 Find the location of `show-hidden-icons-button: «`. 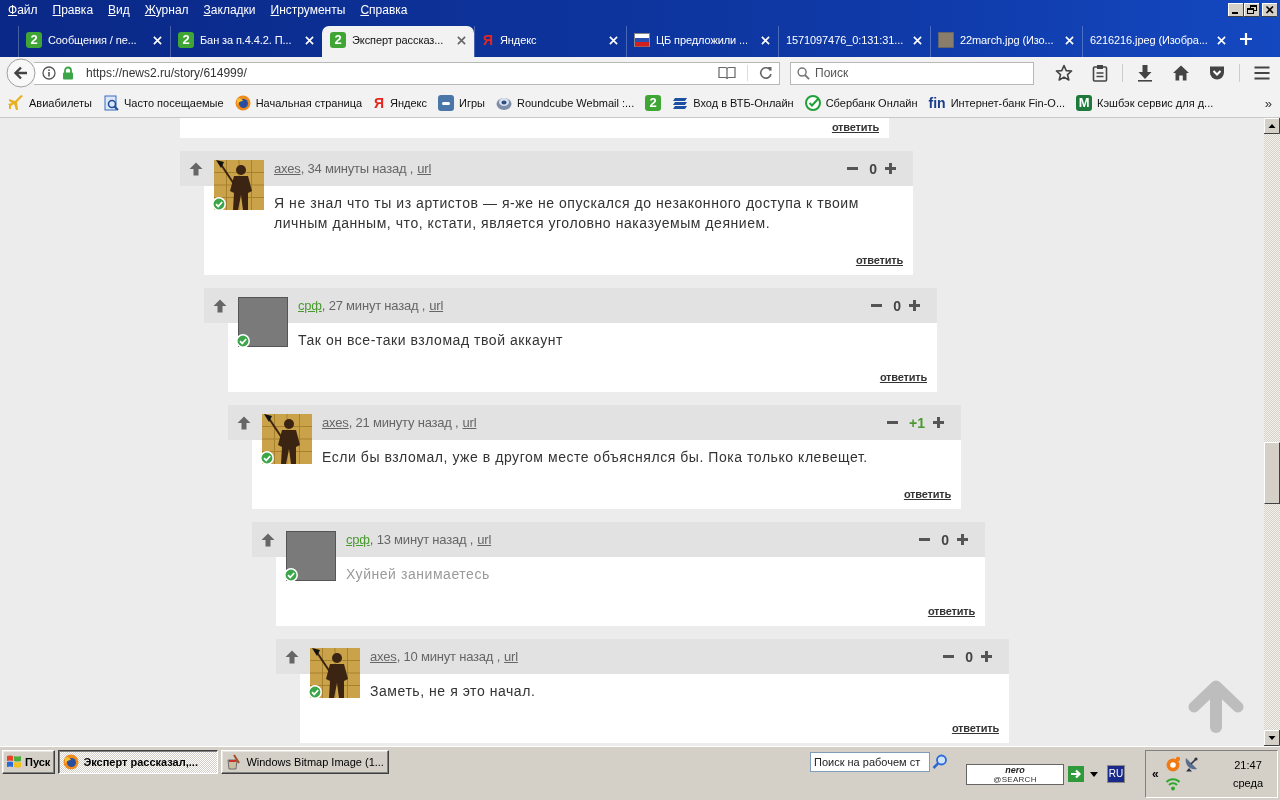

show-hidden-icons-button: « is located at coordinates (1155, 774).